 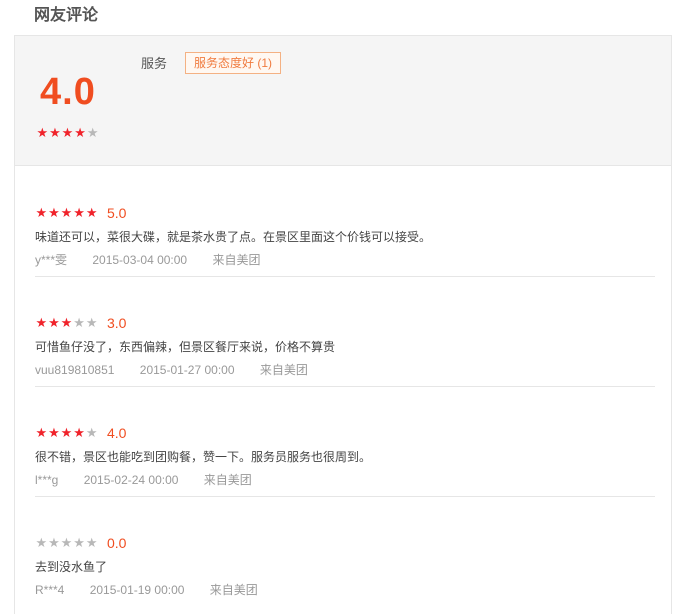 What do you see at coordinates (68, 92) in the screenshot?
I see `overall-score: 4.0` at bounding box center [68, 92].